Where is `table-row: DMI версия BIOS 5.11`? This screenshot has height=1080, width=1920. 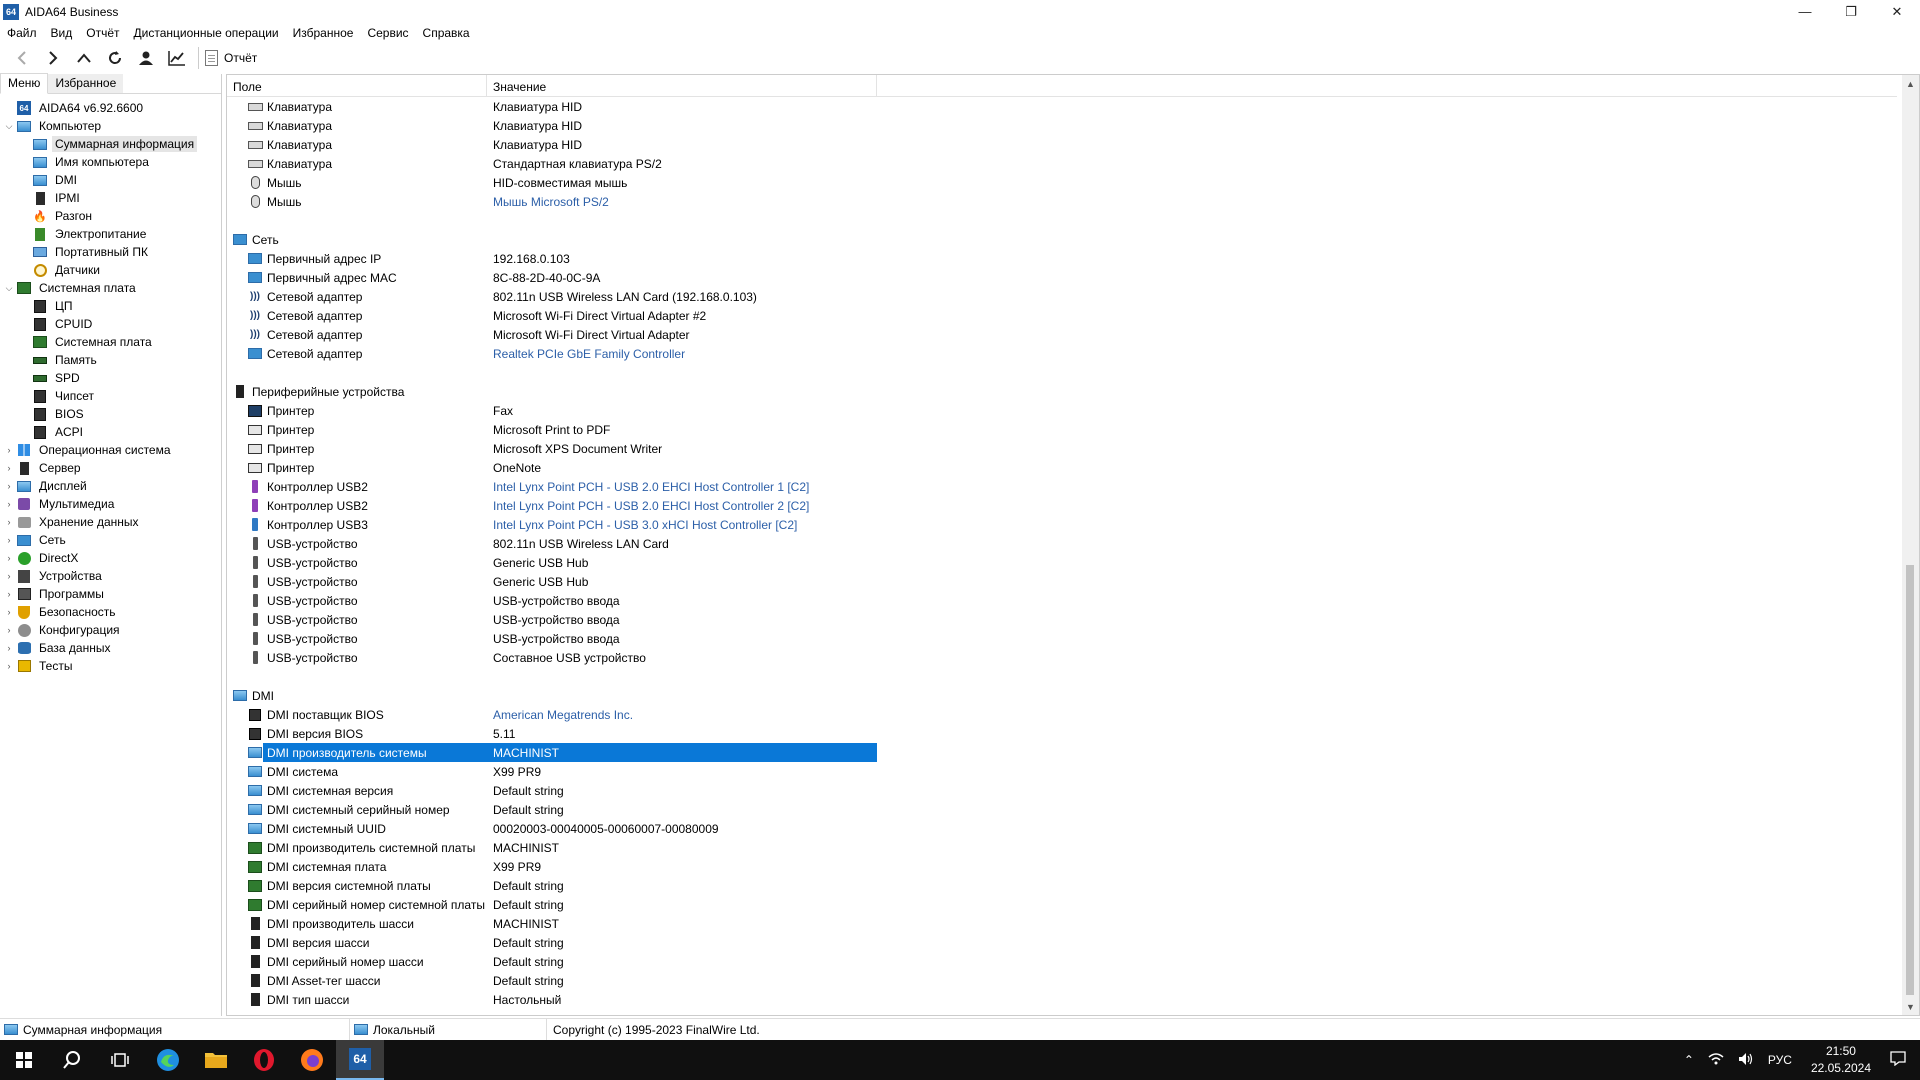 table-row: DMI версия BIOS 5.11 is located at coordinates (1062, 733).